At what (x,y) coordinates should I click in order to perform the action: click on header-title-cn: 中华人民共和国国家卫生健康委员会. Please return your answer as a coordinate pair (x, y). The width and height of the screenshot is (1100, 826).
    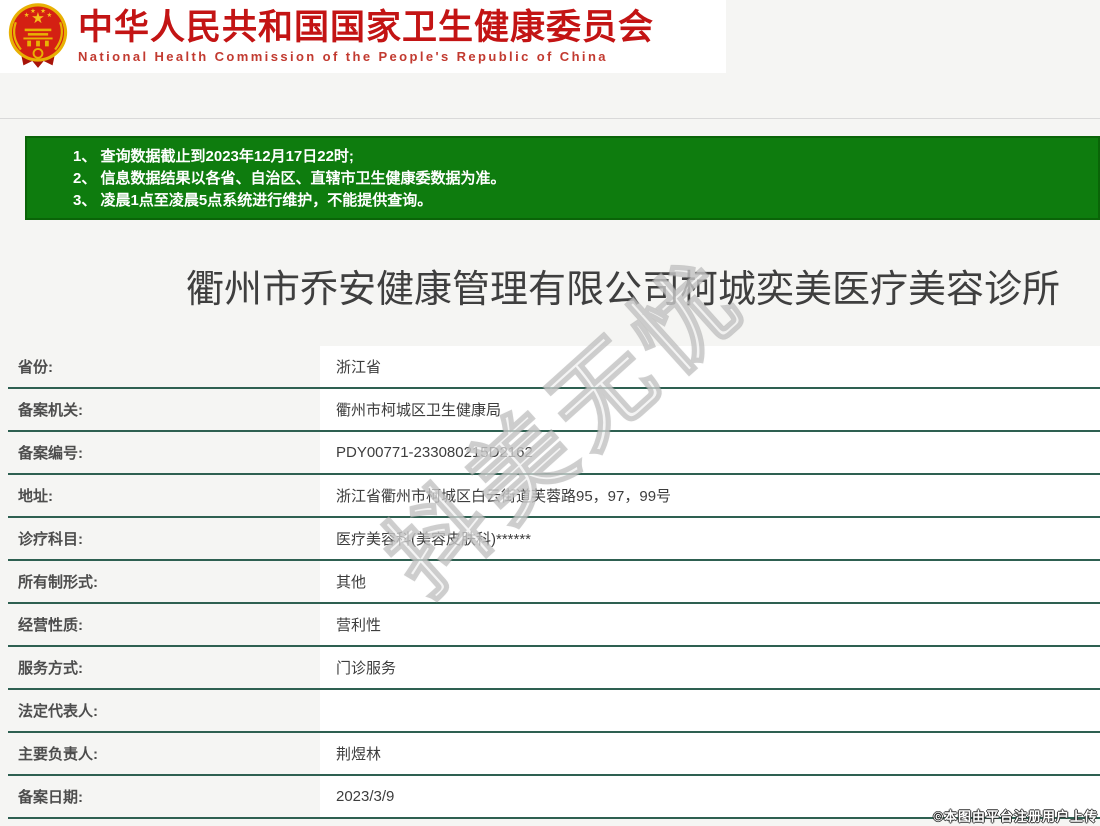
    Looking at the image, I should click on (366, 27).